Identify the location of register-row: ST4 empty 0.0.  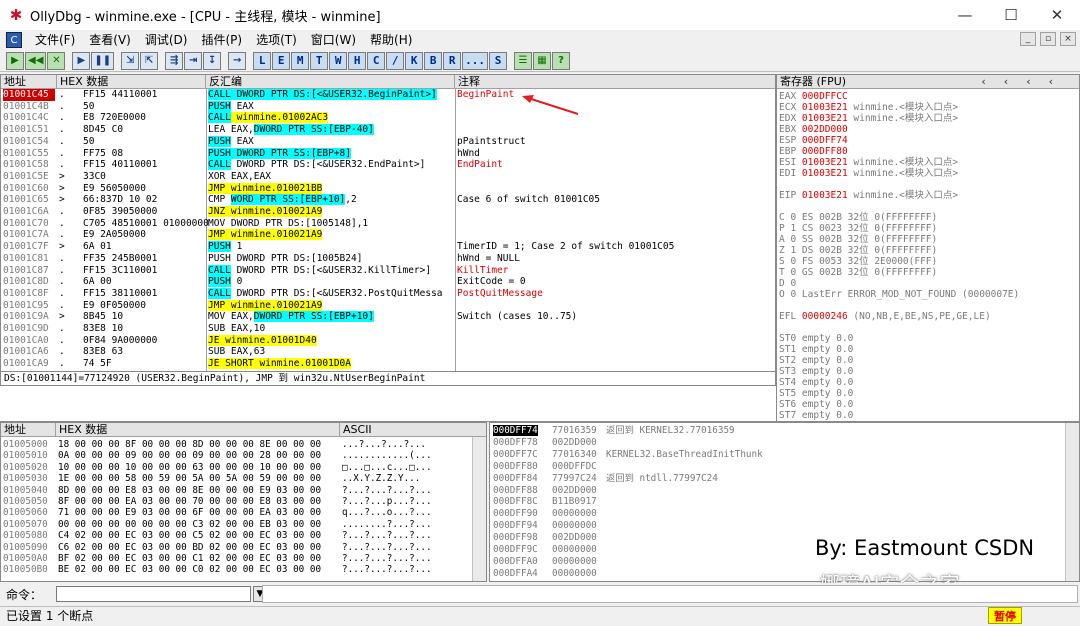
(816, 383).